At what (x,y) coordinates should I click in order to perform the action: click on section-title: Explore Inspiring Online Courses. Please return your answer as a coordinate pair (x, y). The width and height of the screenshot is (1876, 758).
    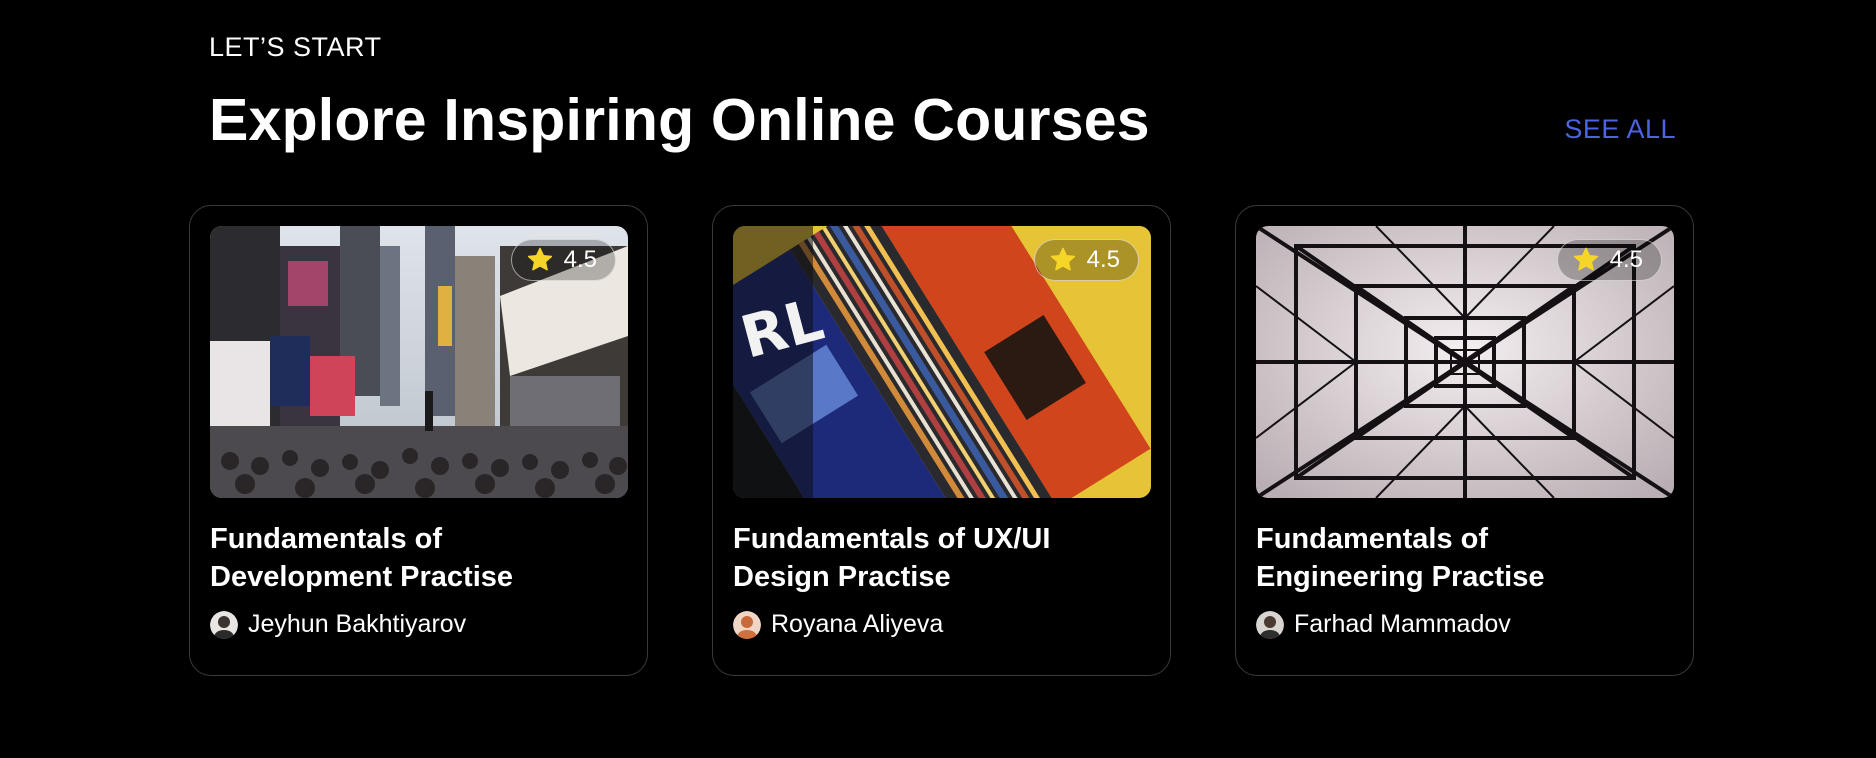
    Looking at the image, I should click on (679, 120).